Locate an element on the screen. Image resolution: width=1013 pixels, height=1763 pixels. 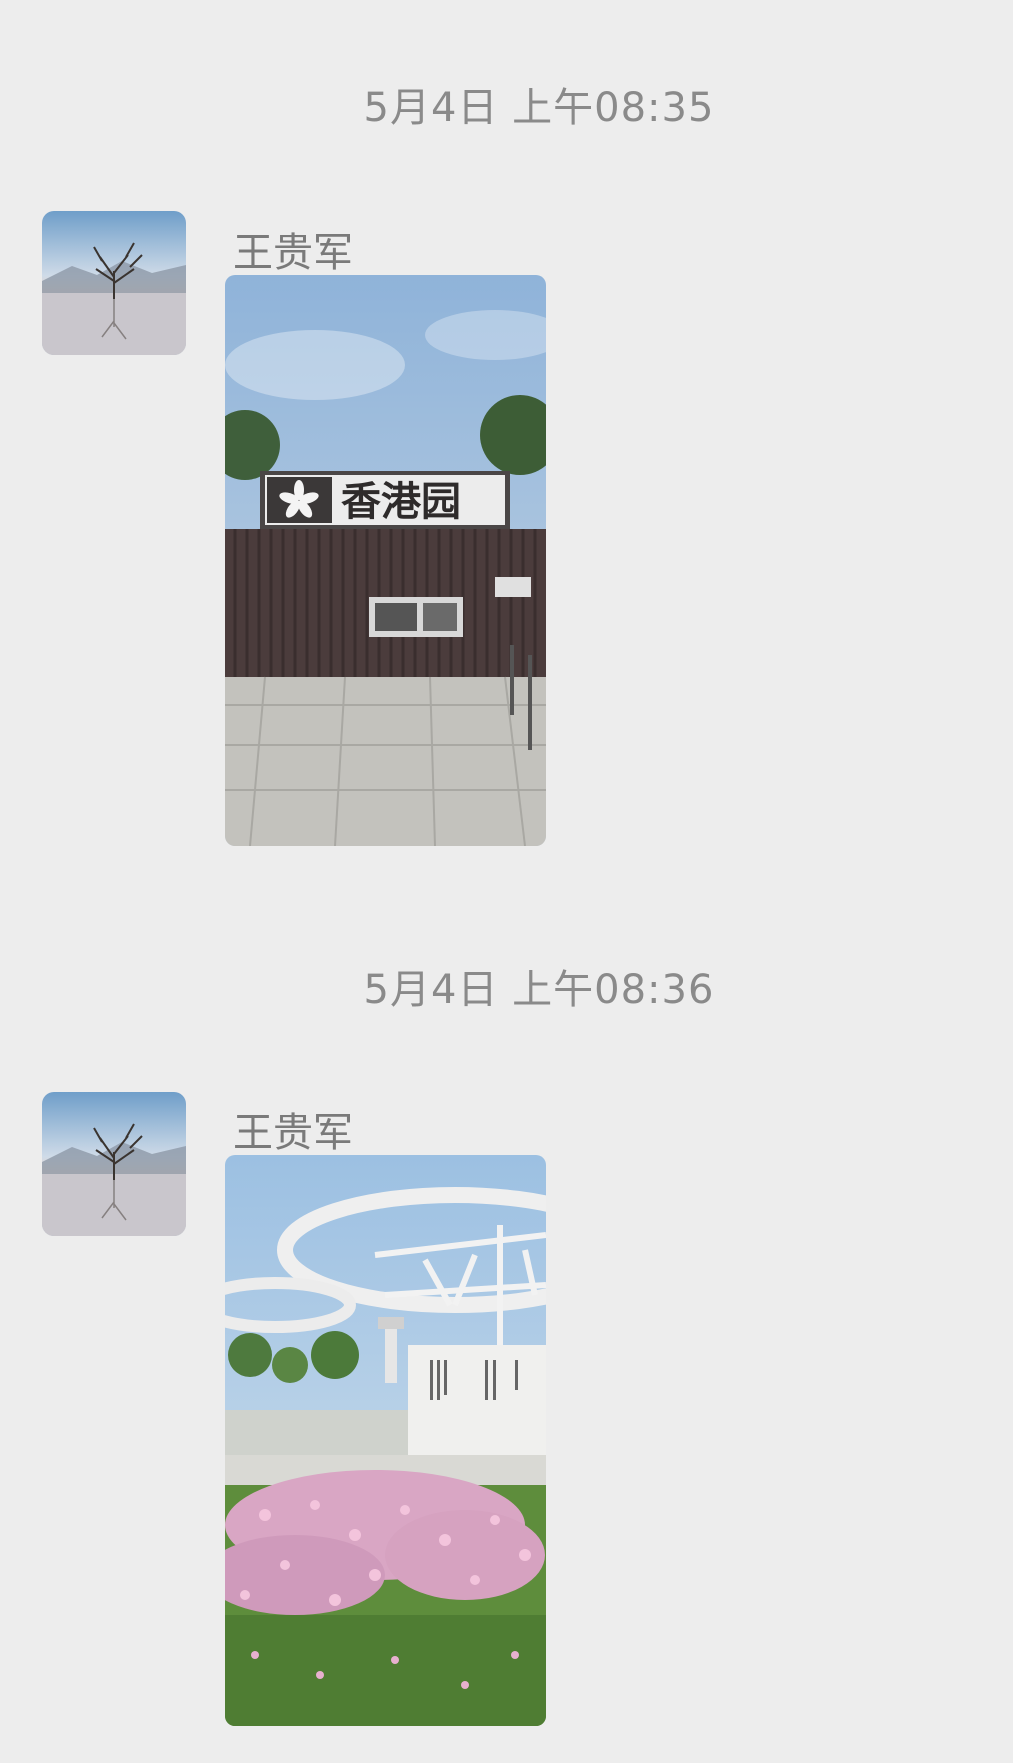
timestamp-1: 5月4日 上午08:35 is located at coordinates (539, 108).